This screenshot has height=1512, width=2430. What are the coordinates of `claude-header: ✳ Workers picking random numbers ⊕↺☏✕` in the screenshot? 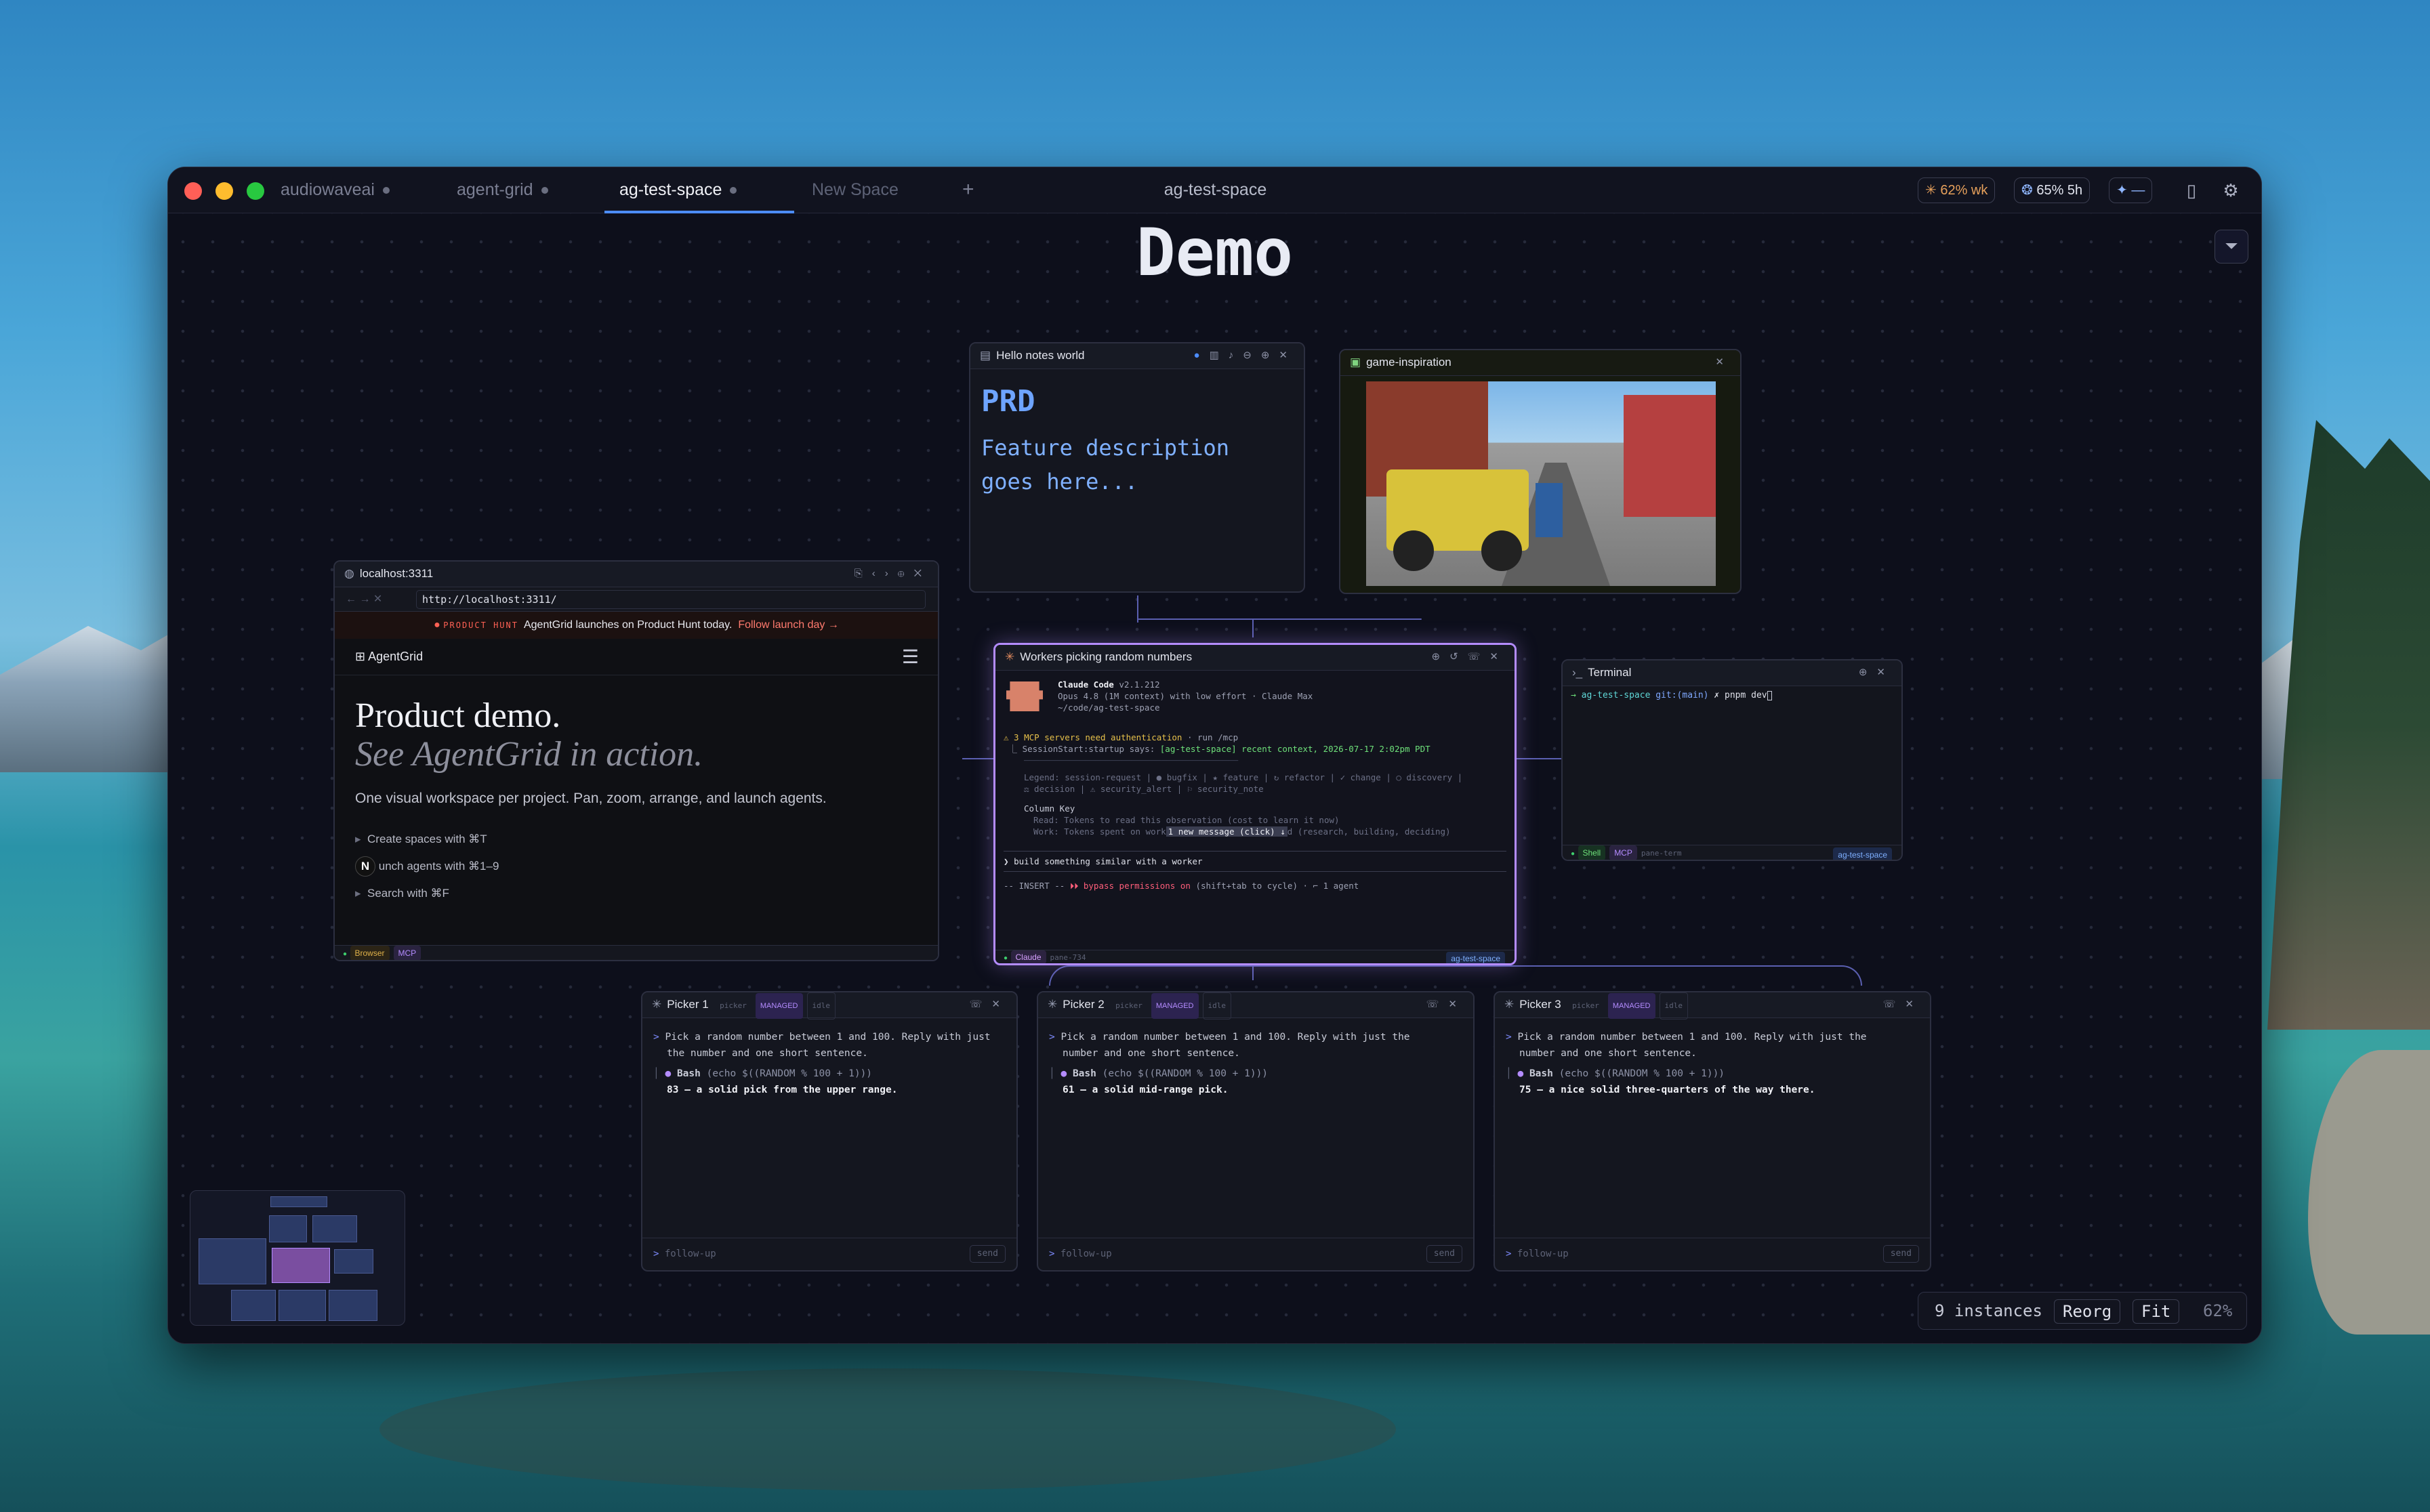 It's located at (1255, 658).